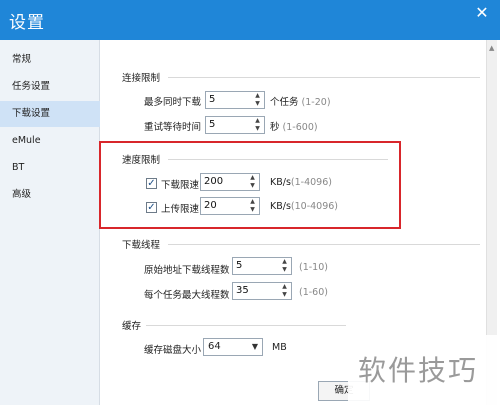 Image resolution: width=500 pixels, height=405 pixels. Describe the element at coordinates (313, 292) in the screenshot. I see `per-task-threads-range: (1-60)` at that location.